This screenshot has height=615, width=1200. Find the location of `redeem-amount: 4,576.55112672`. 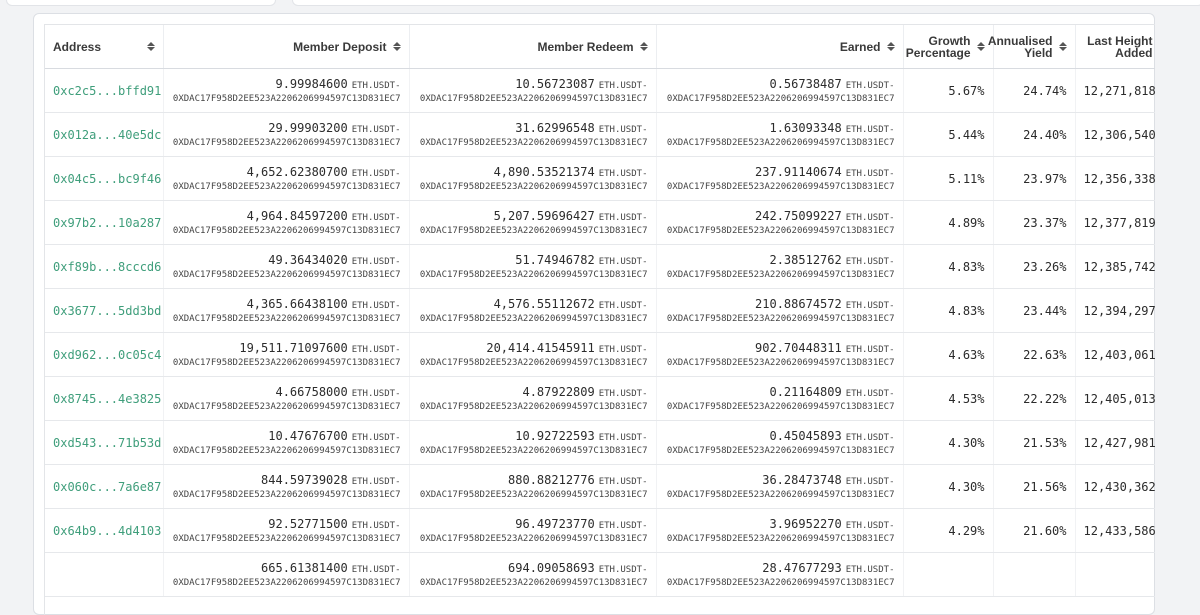

redeem-amount: 4,576.55112672 is located at coordinates (544, 303).